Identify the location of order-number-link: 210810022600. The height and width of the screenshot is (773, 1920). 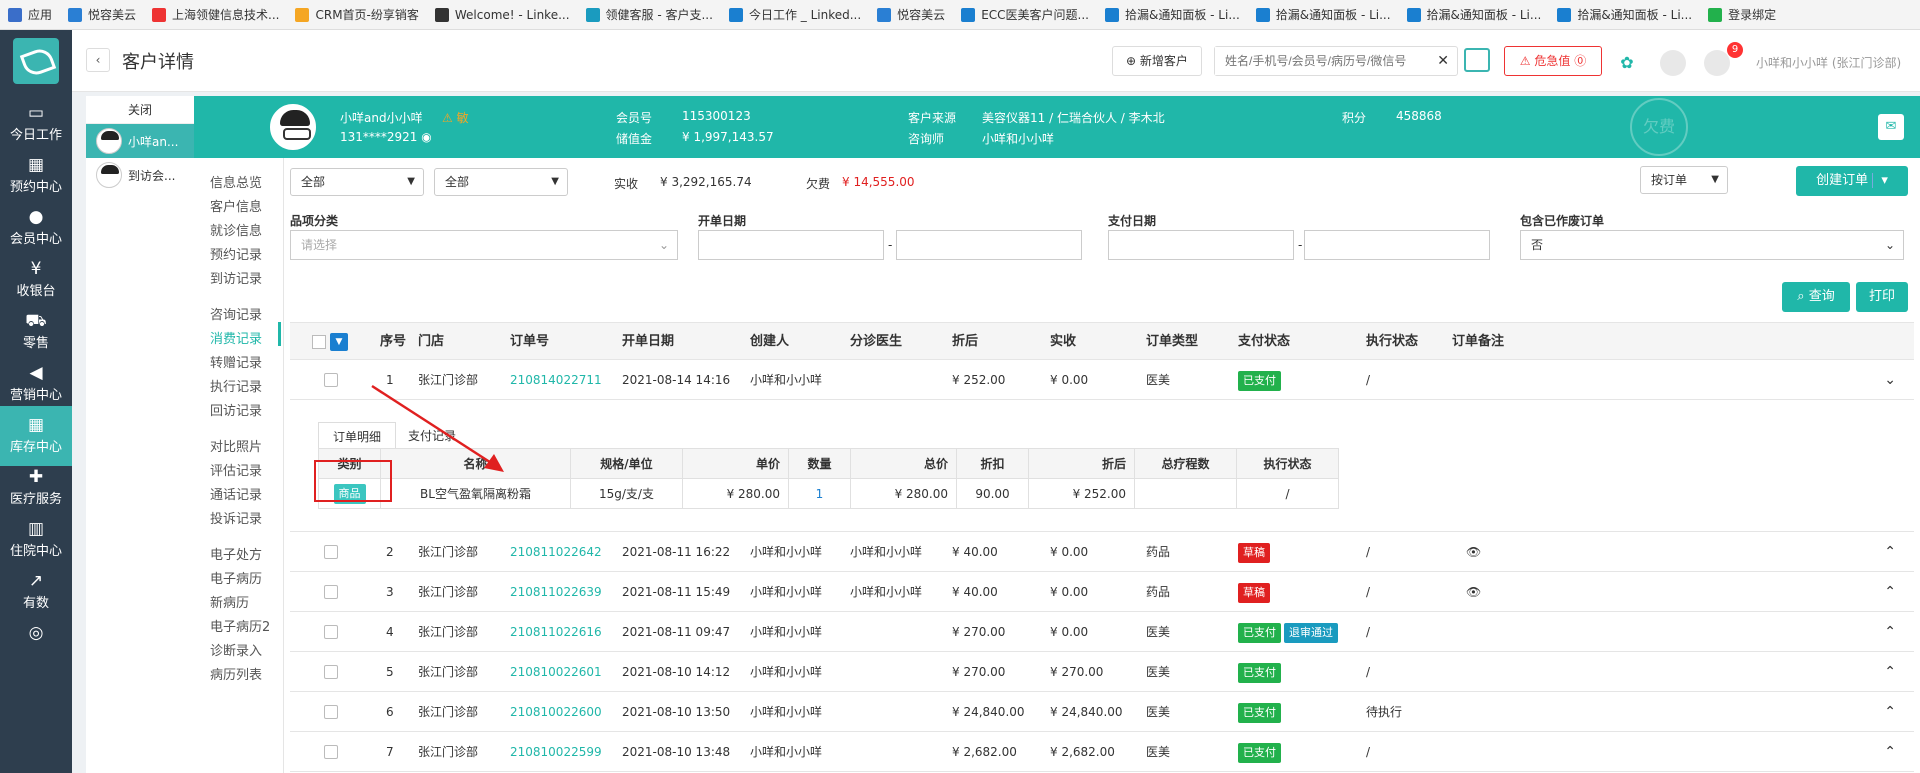
(556, 712).